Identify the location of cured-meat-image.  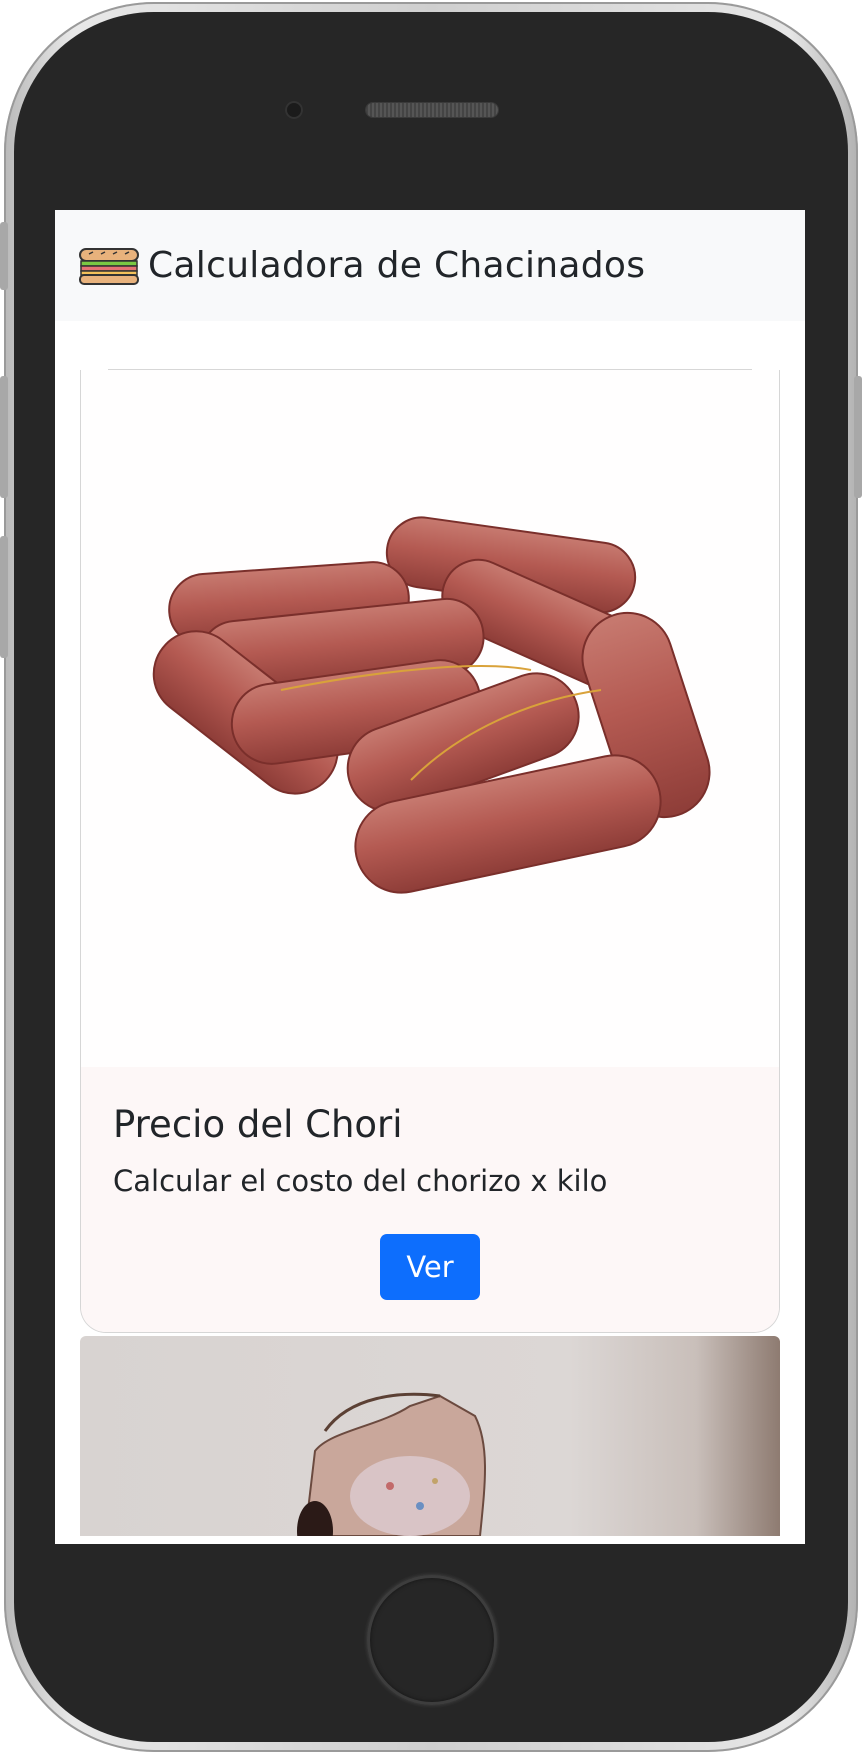
(430, 1436).